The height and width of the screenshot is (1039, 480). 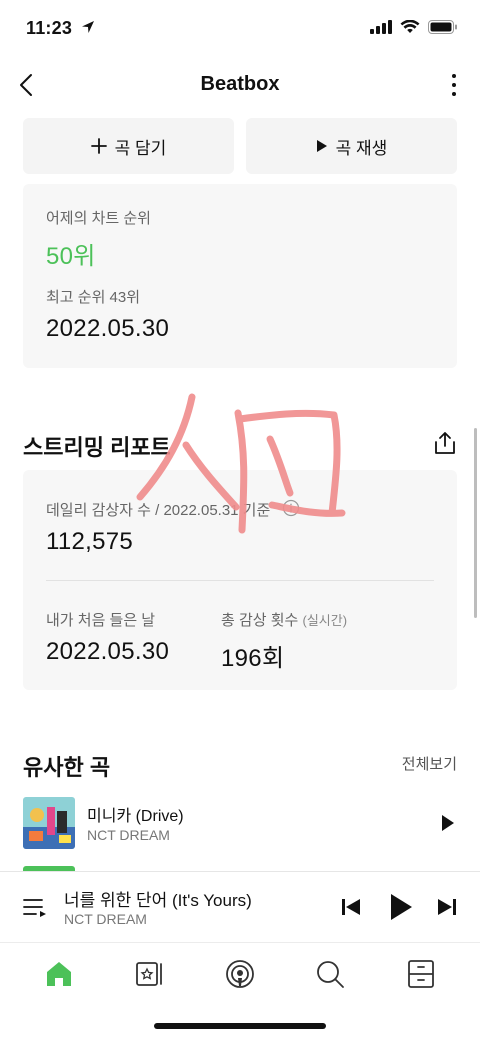 I want to click on page-title: Beatbox, so click(x=240, y=84).